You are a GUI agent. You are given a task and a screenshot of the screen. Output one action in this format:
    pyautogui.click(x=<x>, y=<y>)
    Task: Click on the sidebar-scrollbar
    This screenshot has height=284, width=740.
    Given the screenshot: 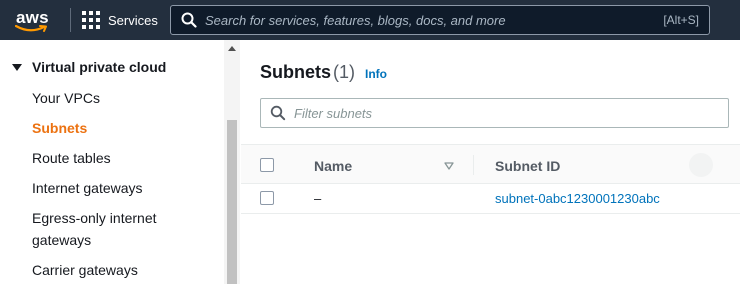 What is the action you would take?
    pyautogui.click(x=232, y=162)
    